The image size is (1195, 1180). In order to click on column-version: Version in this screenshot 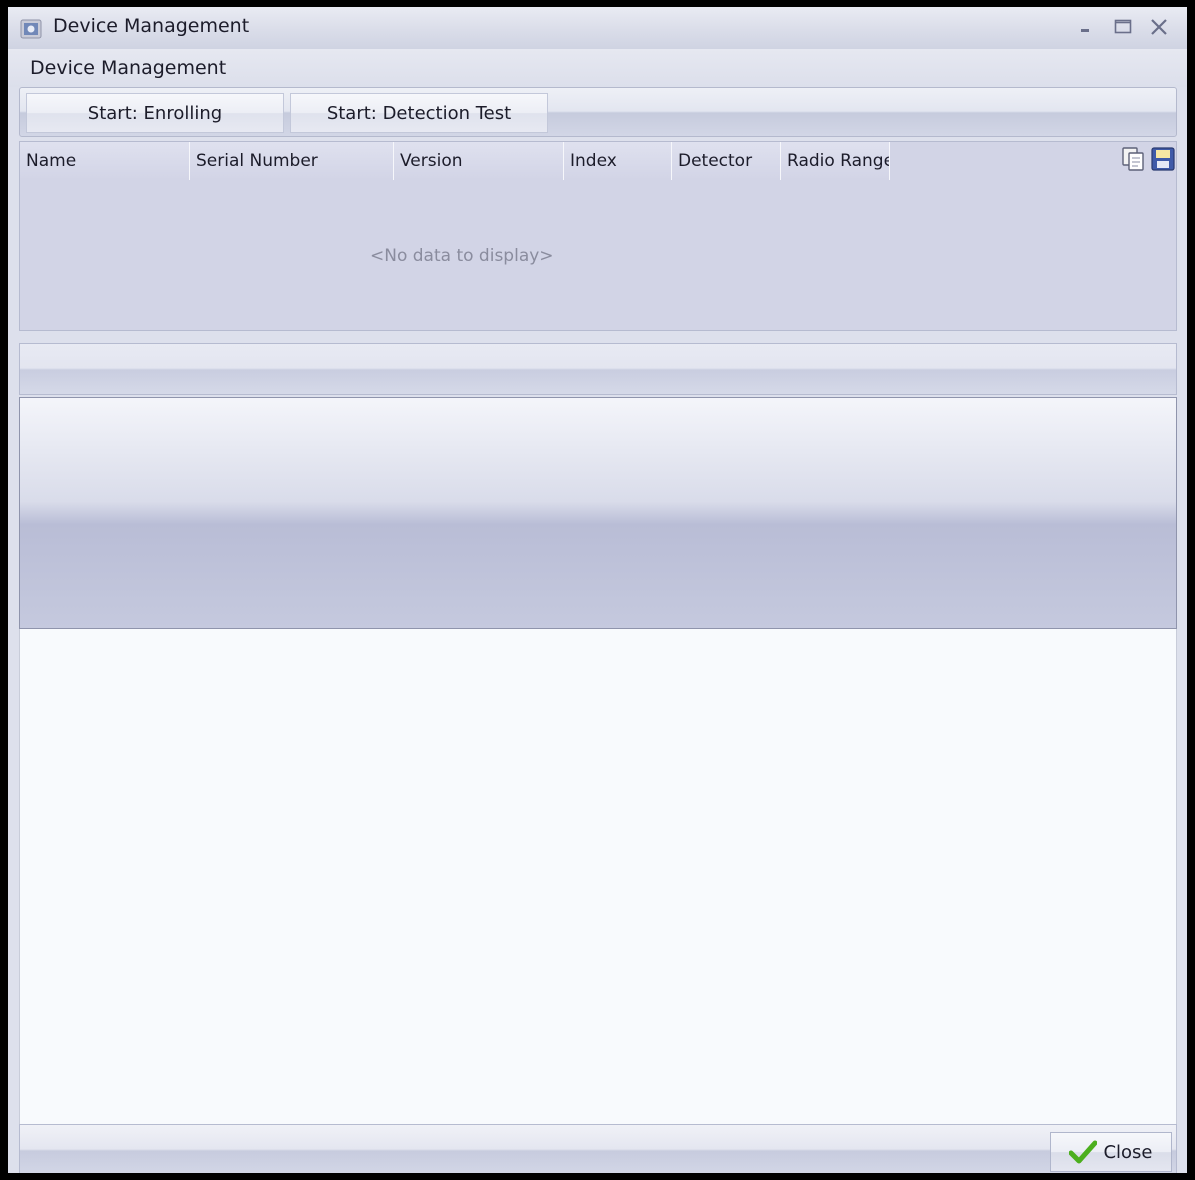, I will do `click(479, 161)`.